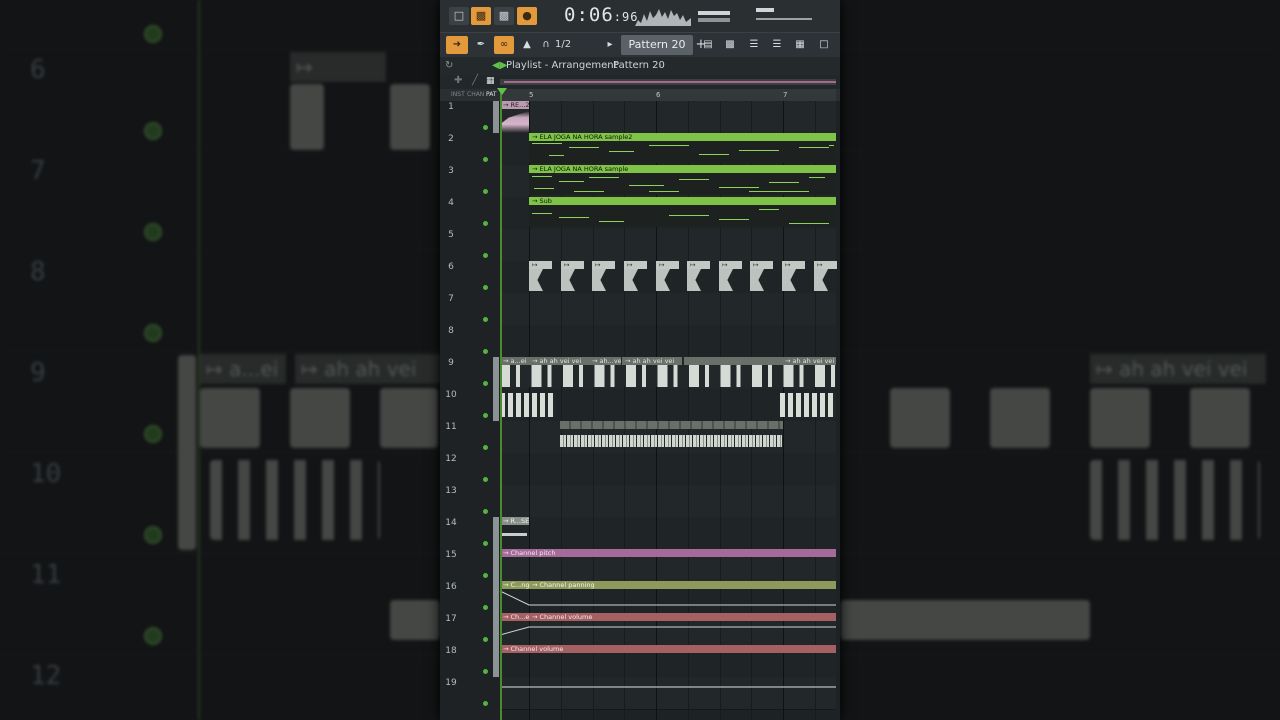  What do you see at coordinates (490, 81) in the screenshot?
I see `grid-icon: ▦` at bounding box center [490, 81].